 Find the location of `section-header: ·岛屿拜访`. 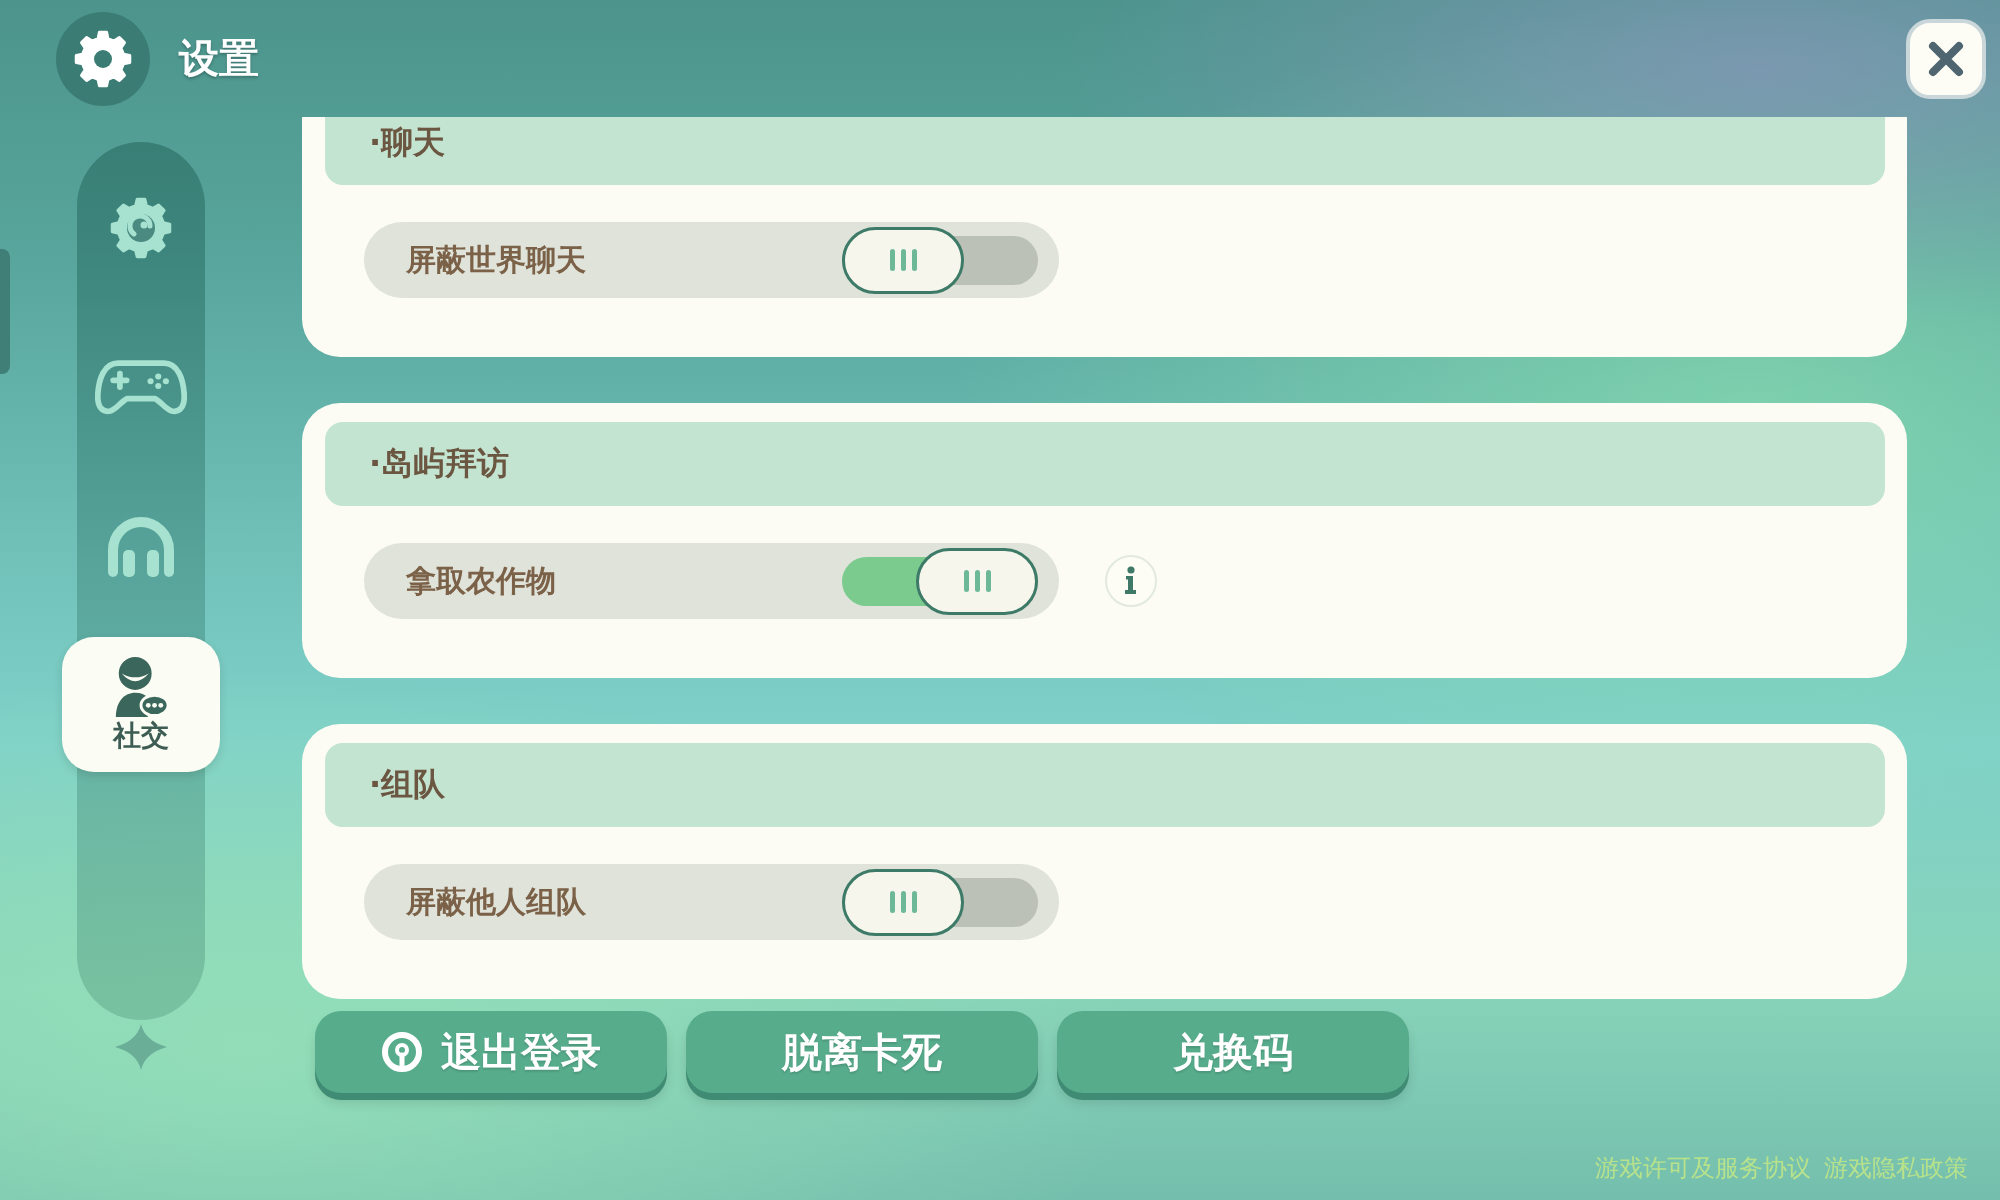

section-header: ·岛屿拜访 is located at coordinates (1105, 464).